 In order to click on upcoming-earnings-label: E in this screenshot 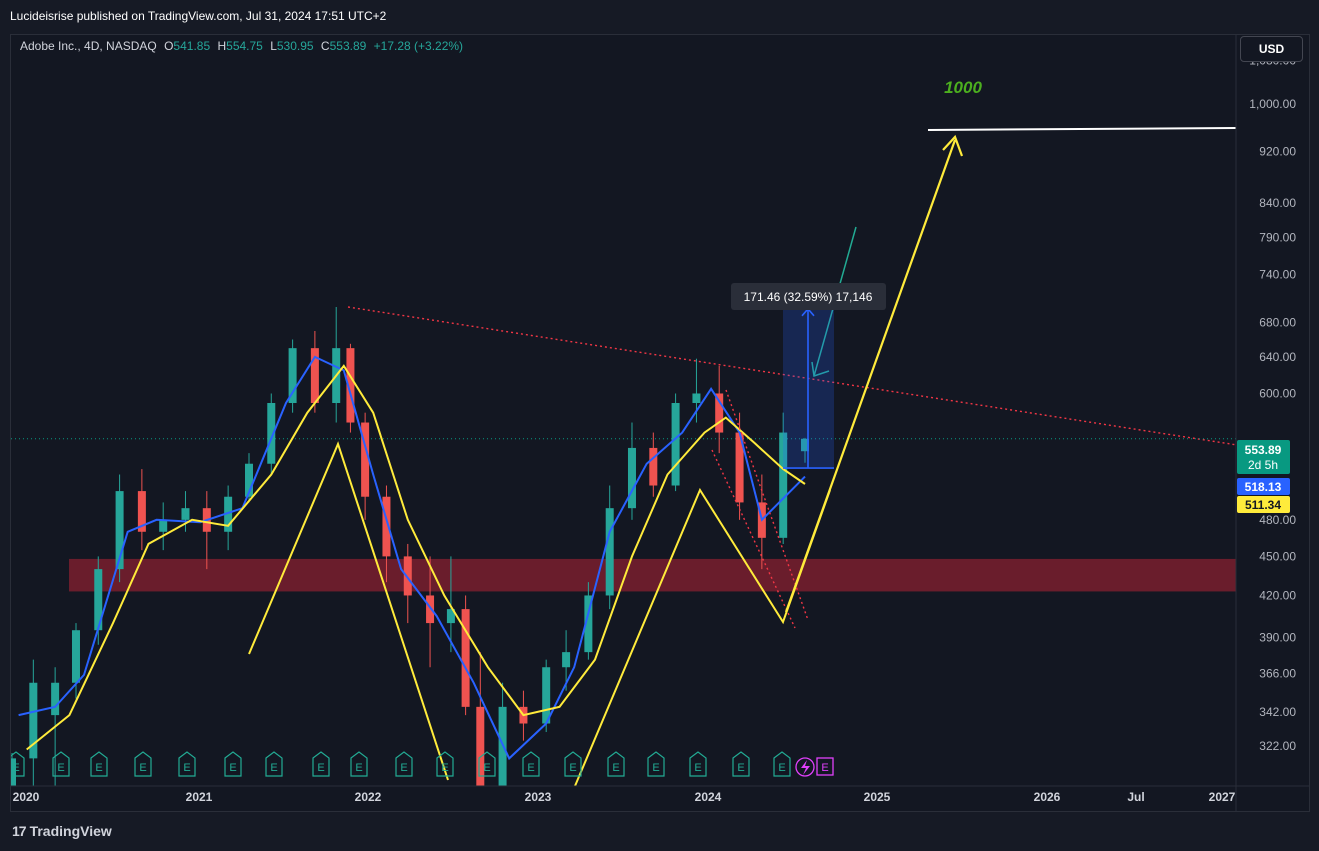, I will do `click(824, 768)`.